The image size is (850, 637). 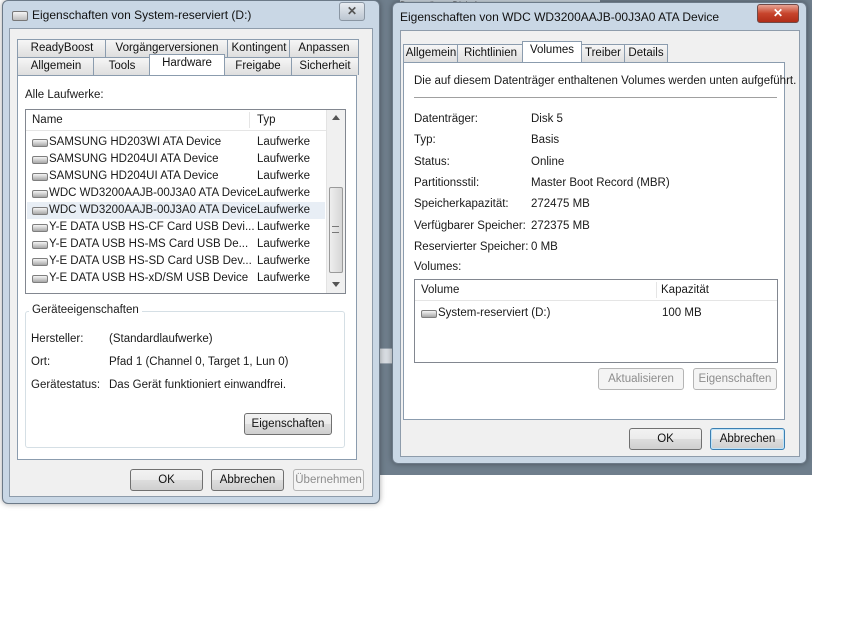 What do you see at coordinates (596, 290) in the screenshot?
I see `volumes-list-header: Volume Kapazität` at bounding box center [596, 290].